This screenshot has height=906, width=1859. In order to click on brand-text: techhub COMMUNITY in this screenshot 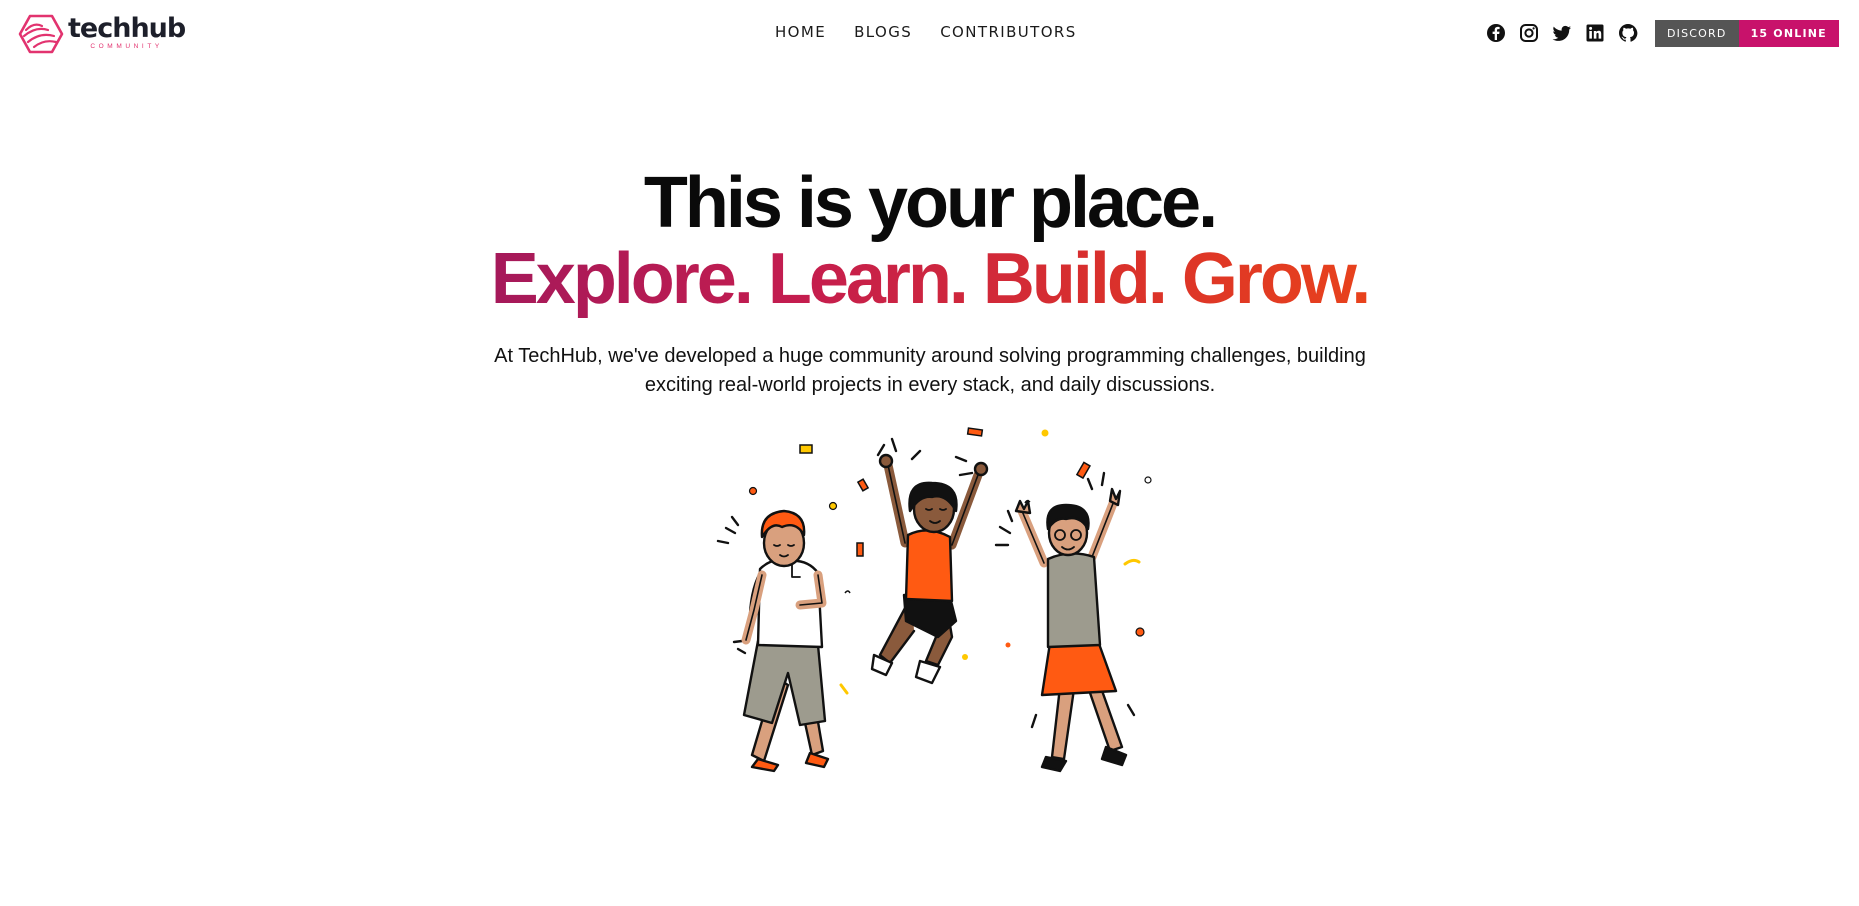, I will do `click(127, 32)`.